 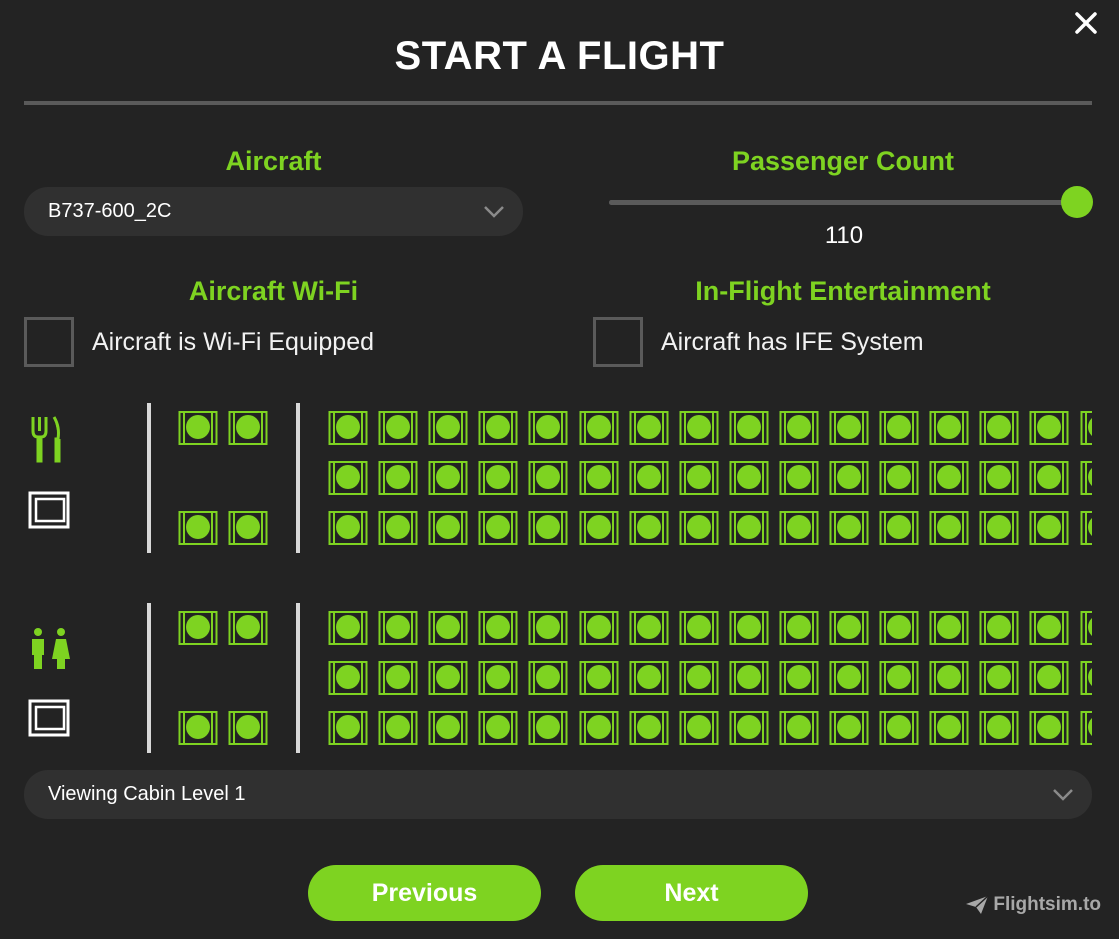 I want to click on cabin-level-select: Viewing Cabin Level 1, so click(x=558, y=794).